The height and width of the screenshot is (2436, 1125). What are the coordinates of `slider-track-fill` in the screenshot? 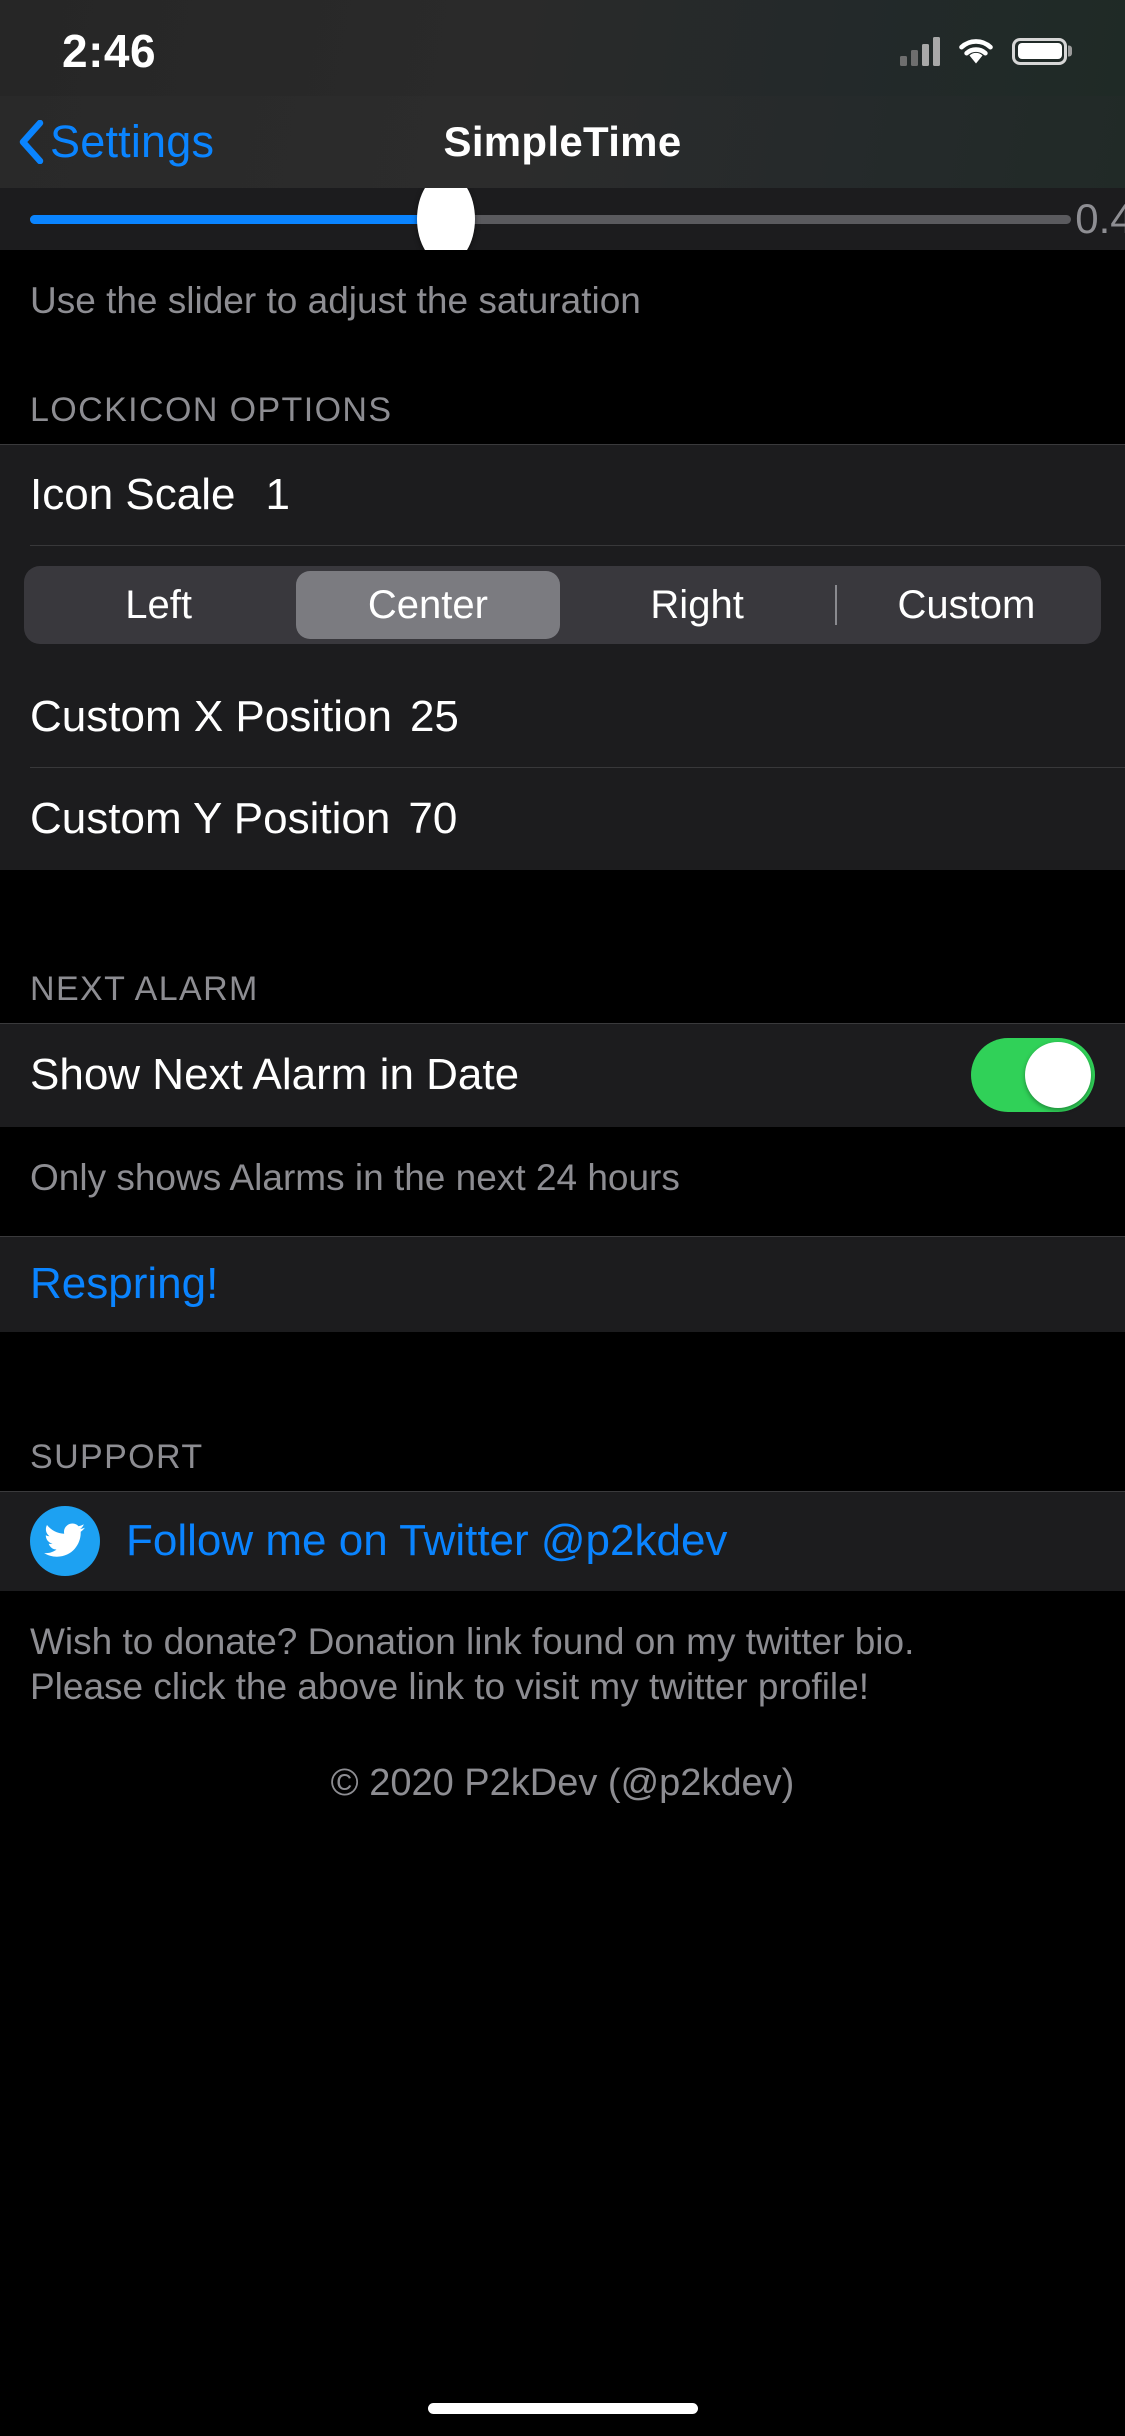 It's located at (238, 219).